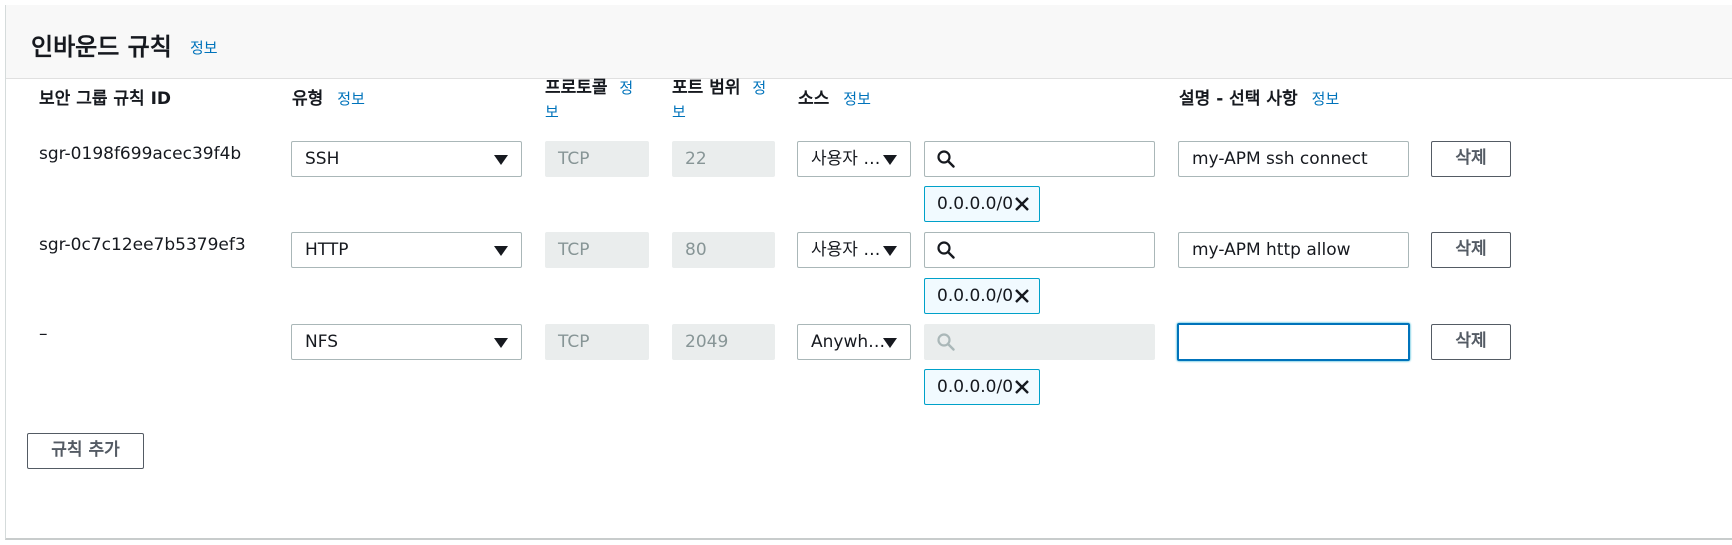  What do you see at coordinates (43, 334) in the screenshot?
I see `rule-id: –` at bounding box center [43, 334].